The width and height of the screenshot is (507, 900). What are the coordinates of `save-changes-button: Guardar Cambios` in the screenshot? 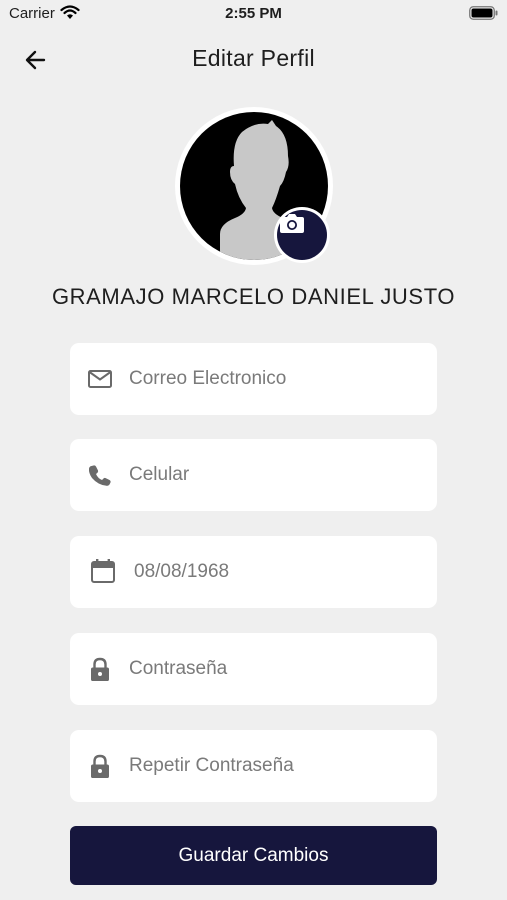 It's located at (253, 855).